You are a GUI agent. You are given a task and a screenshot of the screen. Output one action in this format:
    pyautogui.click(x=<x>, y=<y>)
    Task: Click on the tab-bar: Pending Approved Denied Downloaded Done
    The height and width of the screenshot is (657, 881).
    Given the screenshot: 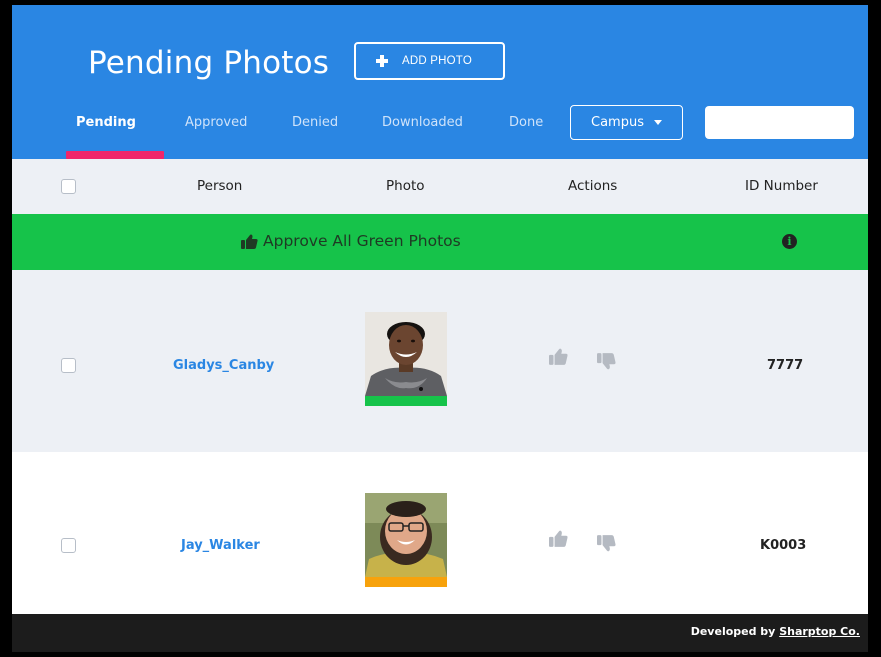 What is the action you would take?
    pyautogui.click(x=292, y=130)
    